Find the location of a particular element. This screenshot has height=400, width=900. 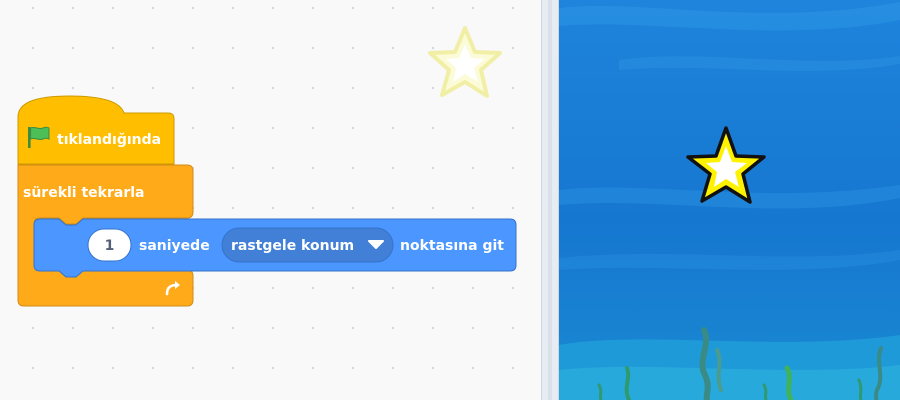

duration-input: 1 is located at coordinates (109, 245).